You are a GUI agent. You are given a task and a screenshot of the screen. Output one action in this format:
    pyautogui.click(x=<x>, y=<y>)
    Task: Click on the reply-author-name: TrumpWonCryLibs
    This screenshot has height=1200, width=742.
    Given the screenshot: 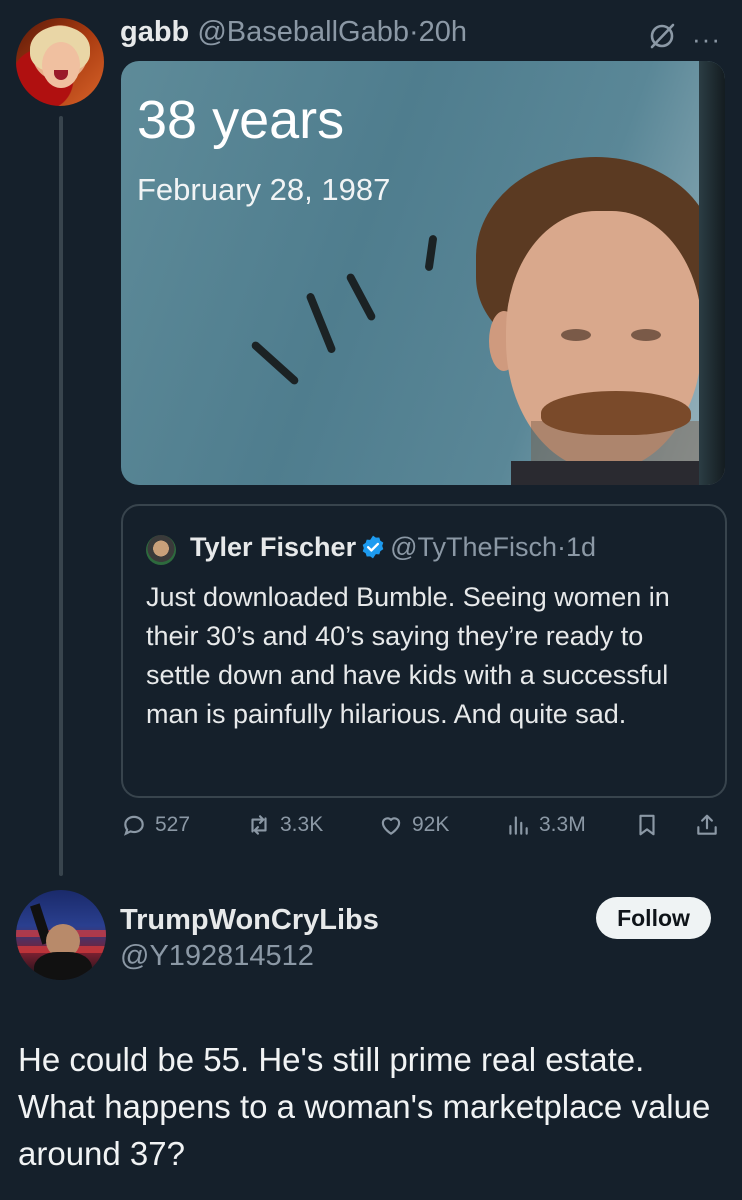 What is the action you would take?
    pyautogui.click(x=249, y=920)
    